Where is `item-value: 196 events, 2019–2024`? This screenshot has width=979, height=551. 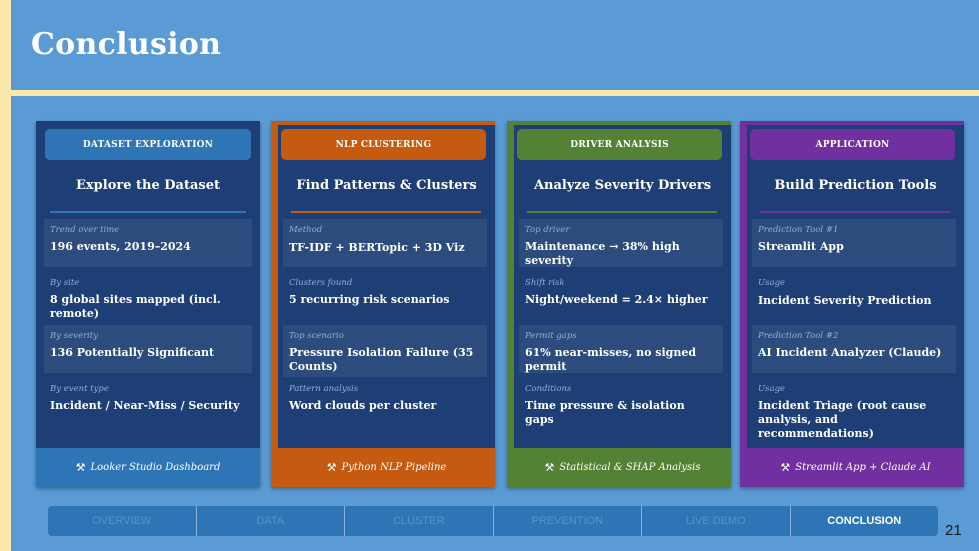 item-value: 196 events, 2019–2024 is located at coordinates (120, 246).